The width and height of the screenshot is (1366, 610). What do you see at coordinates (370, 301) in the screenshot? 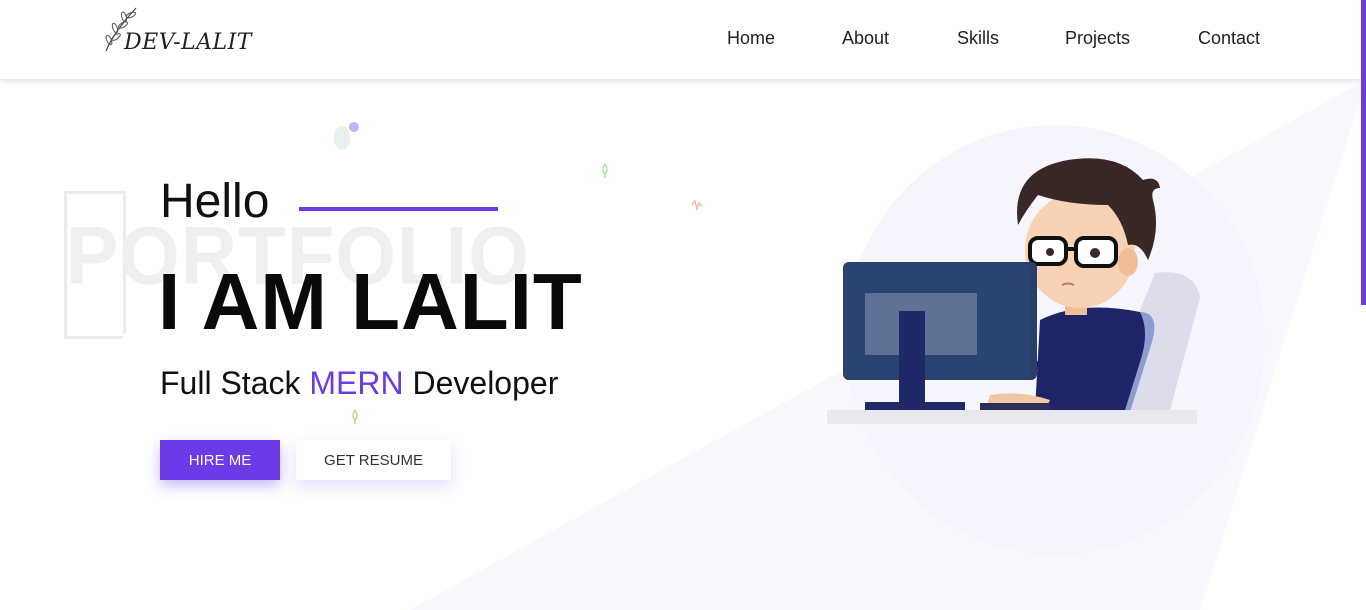
I see `hero-title: I AM LALIT` at bounding box center [370, 301].